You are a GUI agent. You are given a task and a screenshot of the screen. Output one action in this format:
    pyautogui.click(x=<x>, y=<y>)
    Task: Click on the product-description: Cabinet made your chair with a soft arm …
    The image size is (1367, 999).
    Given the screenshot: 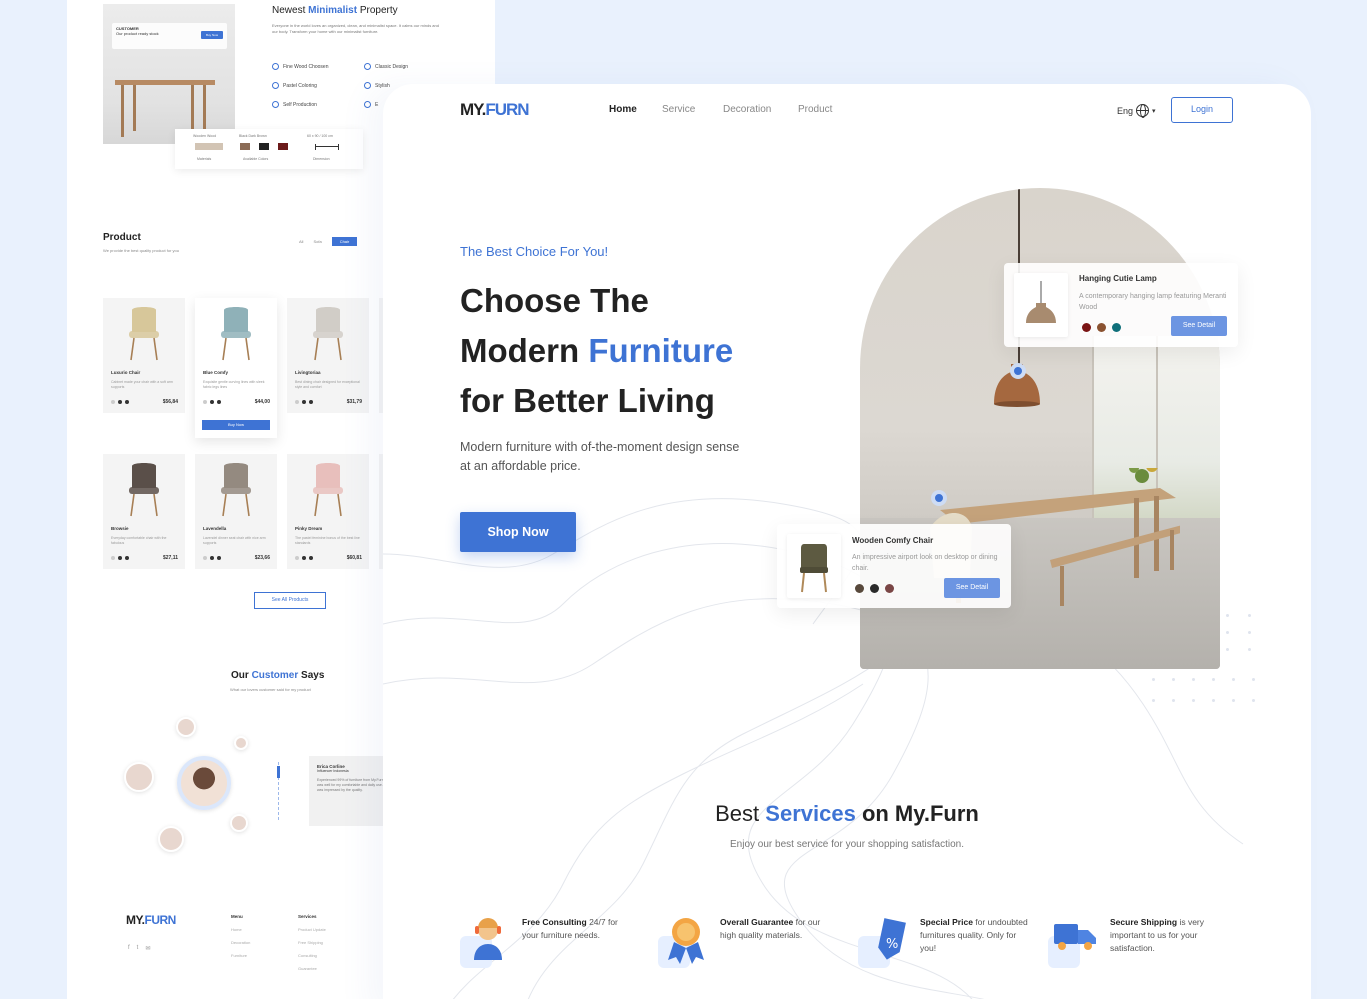 What is the action you would take?
    pyautogui.click(x=142, y=384)
    